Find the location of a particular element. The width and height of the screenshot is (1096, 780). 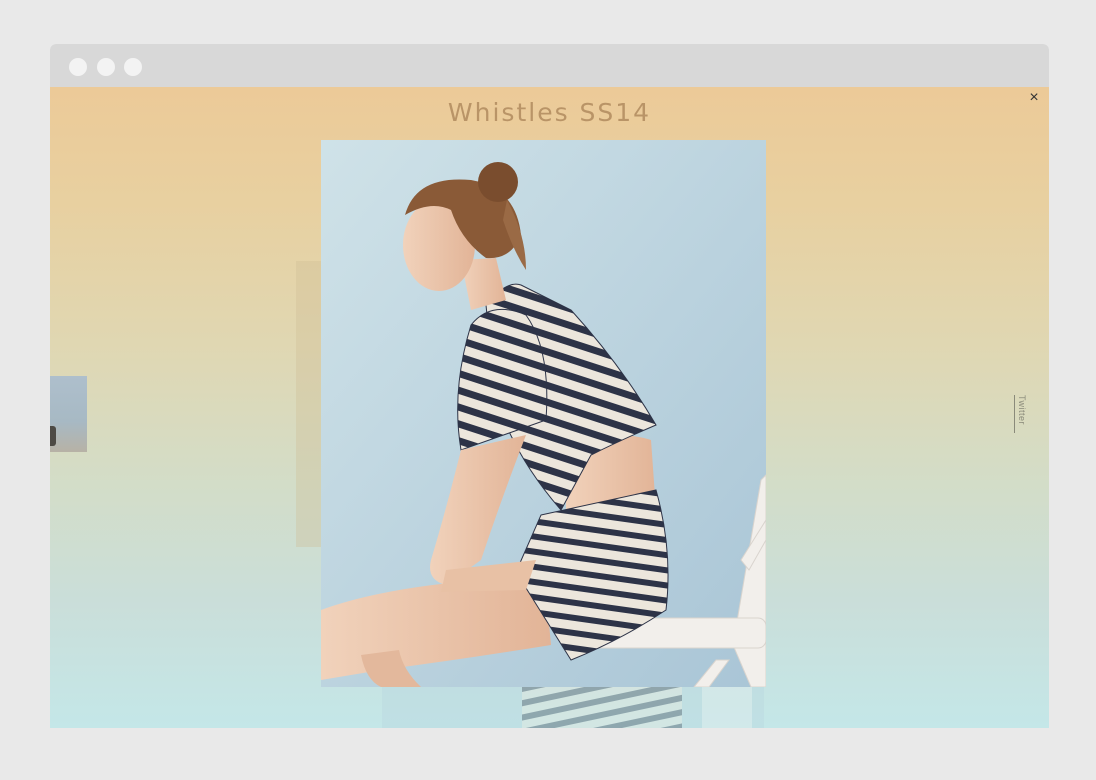

close-icon: × is located at coordinates (1033, 97).